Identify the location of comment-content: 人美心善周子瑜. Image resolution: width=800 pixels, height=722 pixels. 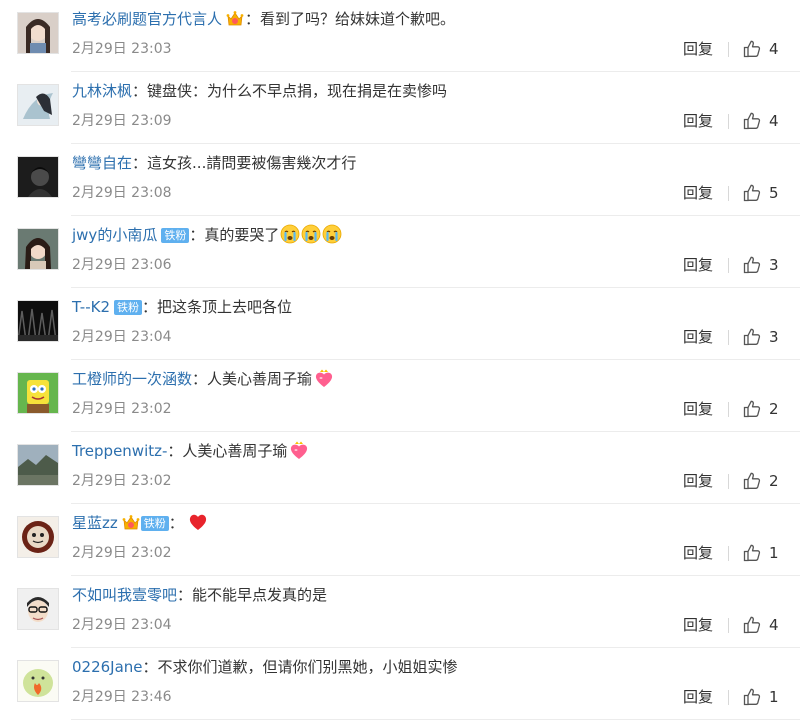
(260, 379).